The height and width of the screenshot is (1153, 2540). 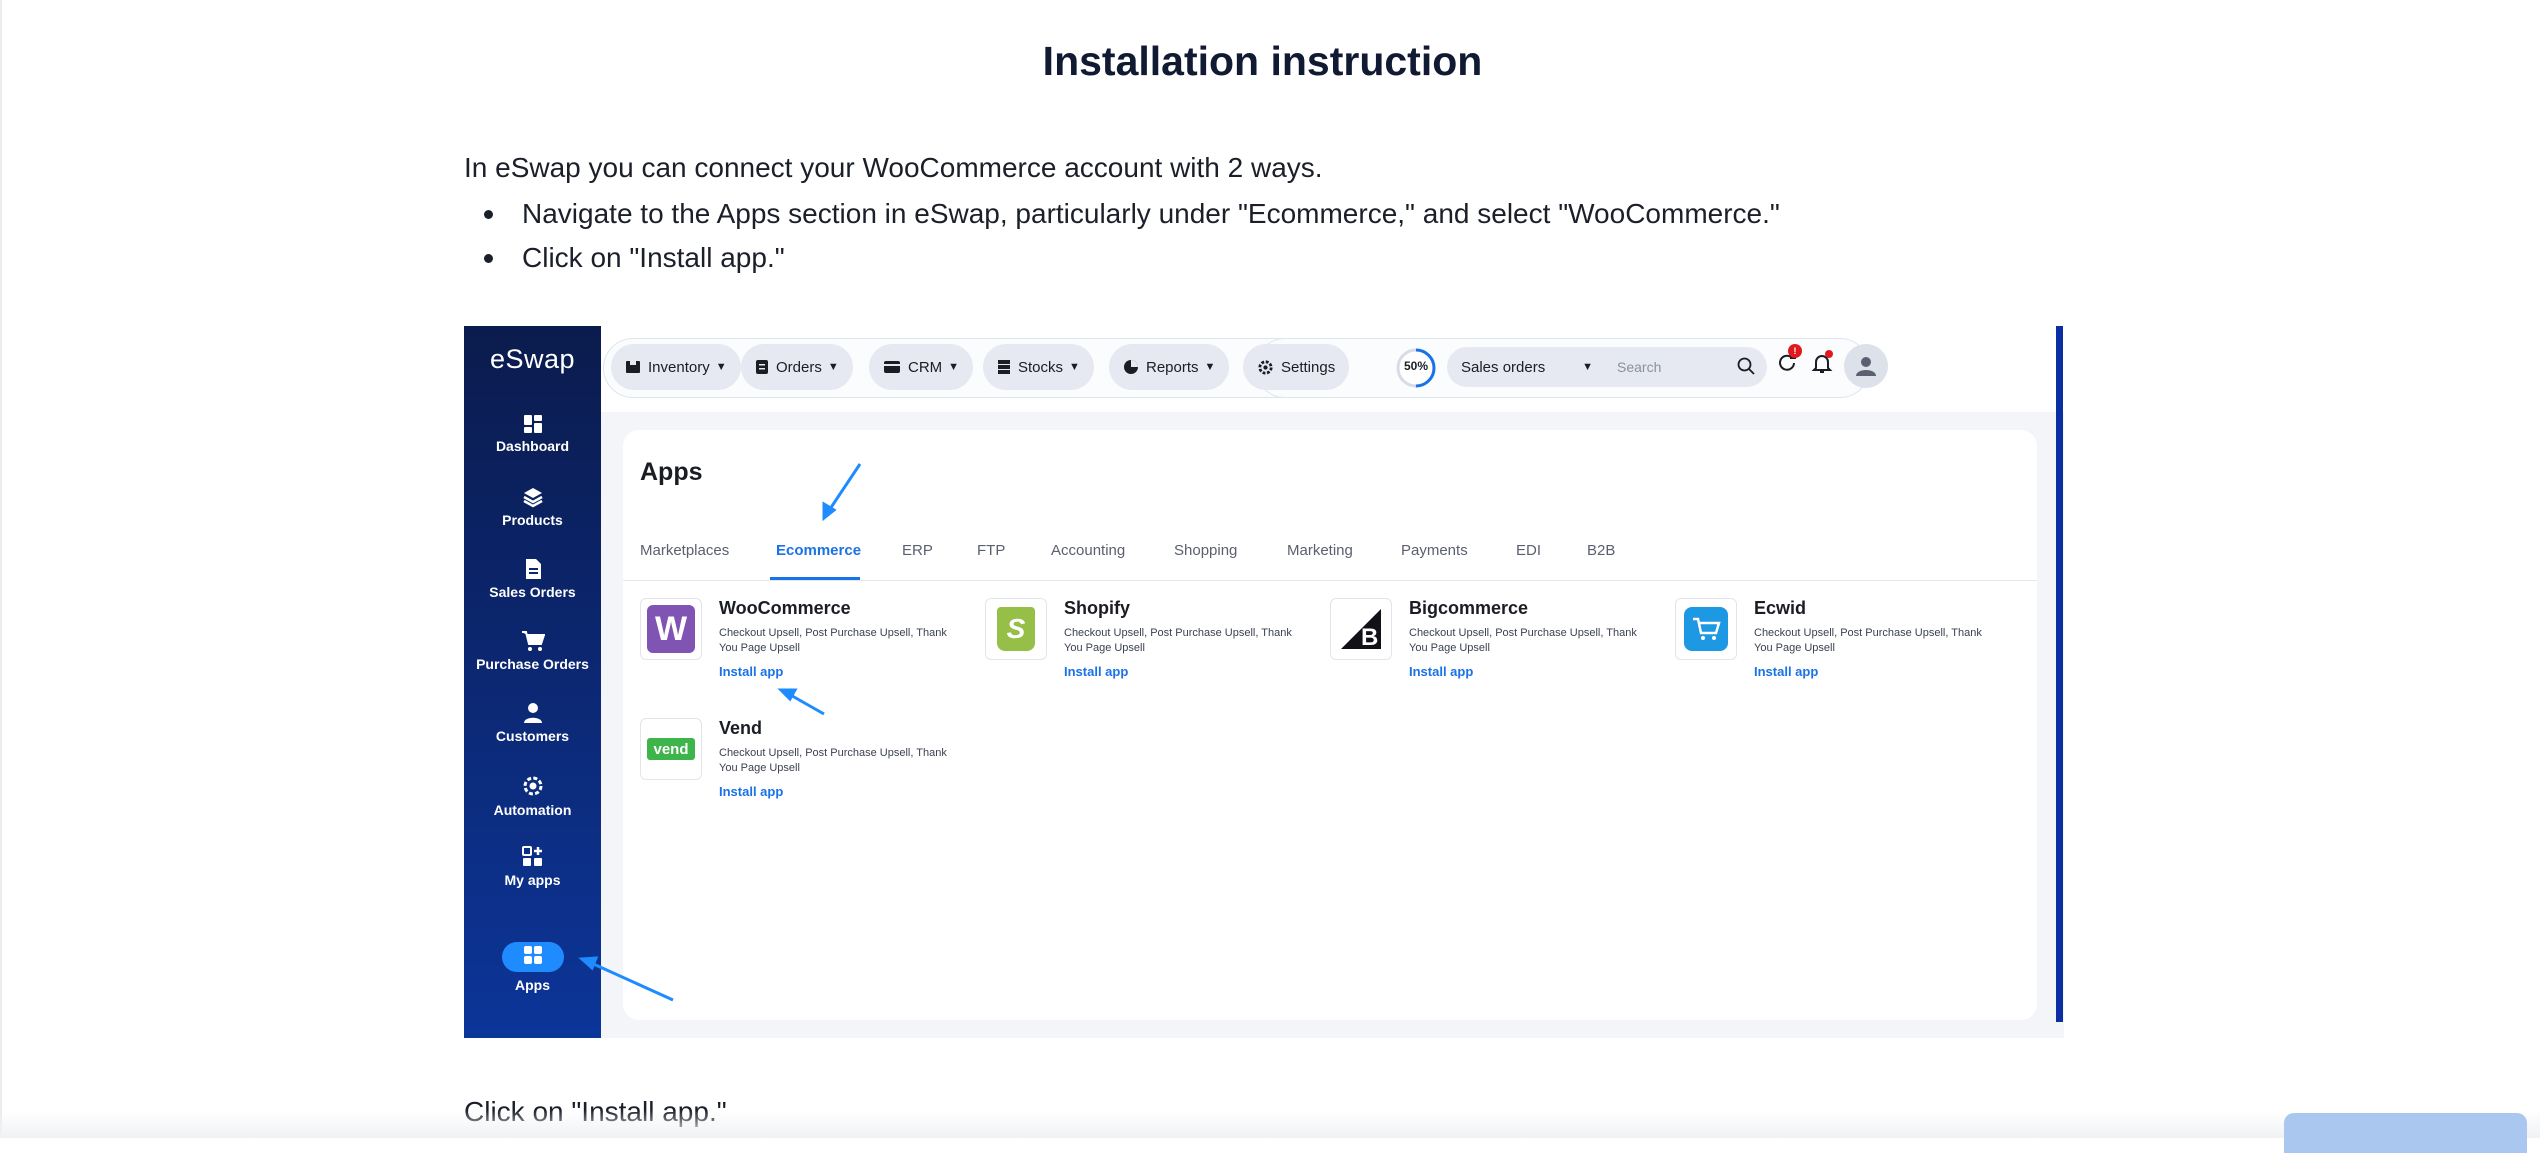 I want to click on screenshot-edge, so click(x=2059, y=674).